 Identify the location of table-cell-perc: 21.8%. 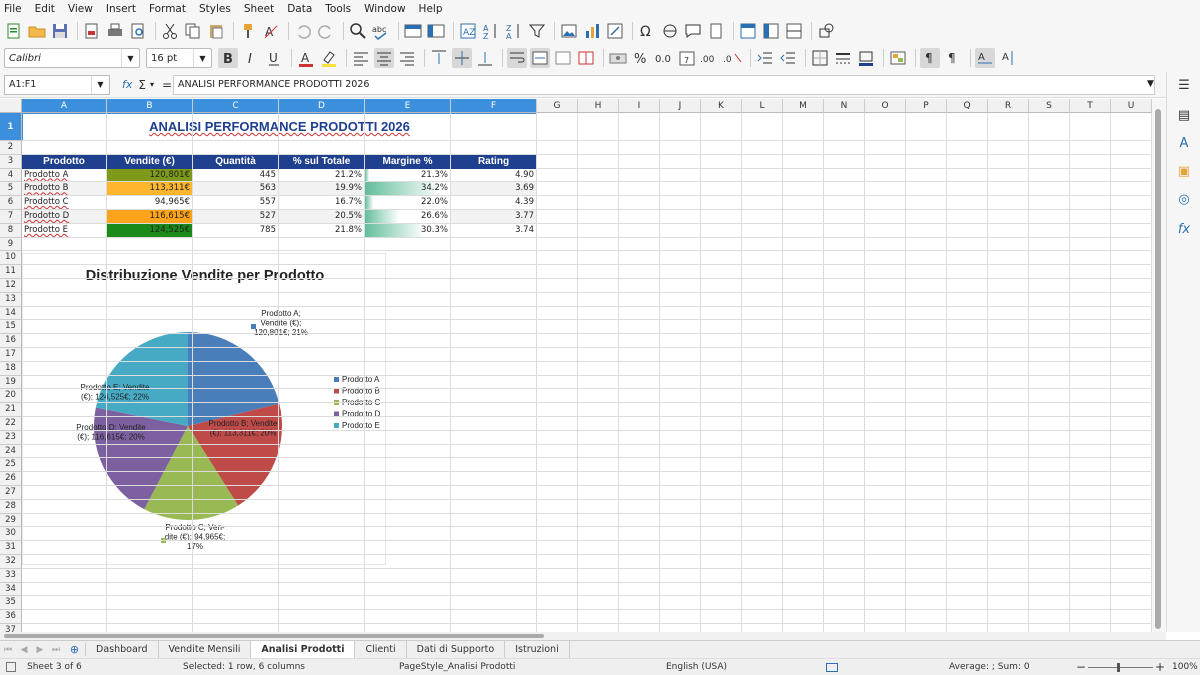
(321, 230).